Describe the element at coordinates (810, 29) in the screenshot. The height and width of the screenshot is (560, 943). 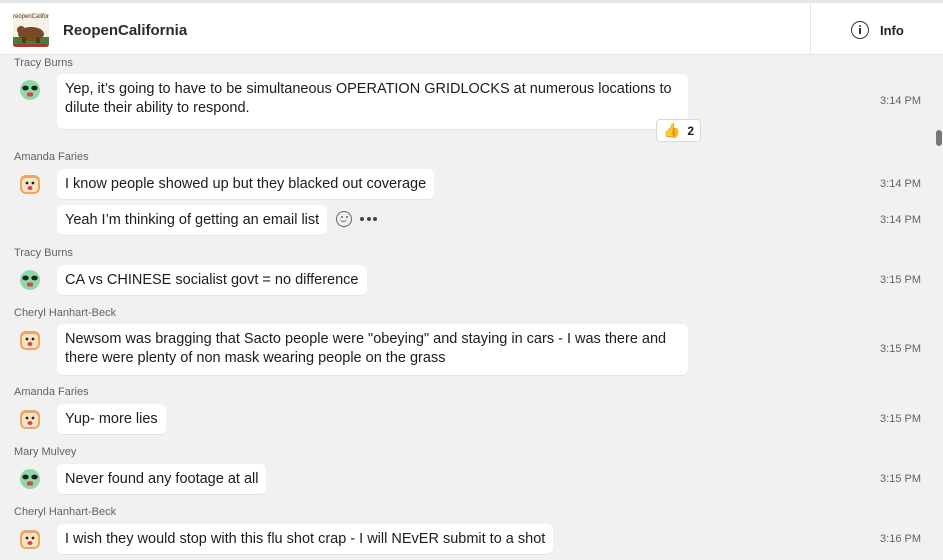
I see `header-divider` at that location.